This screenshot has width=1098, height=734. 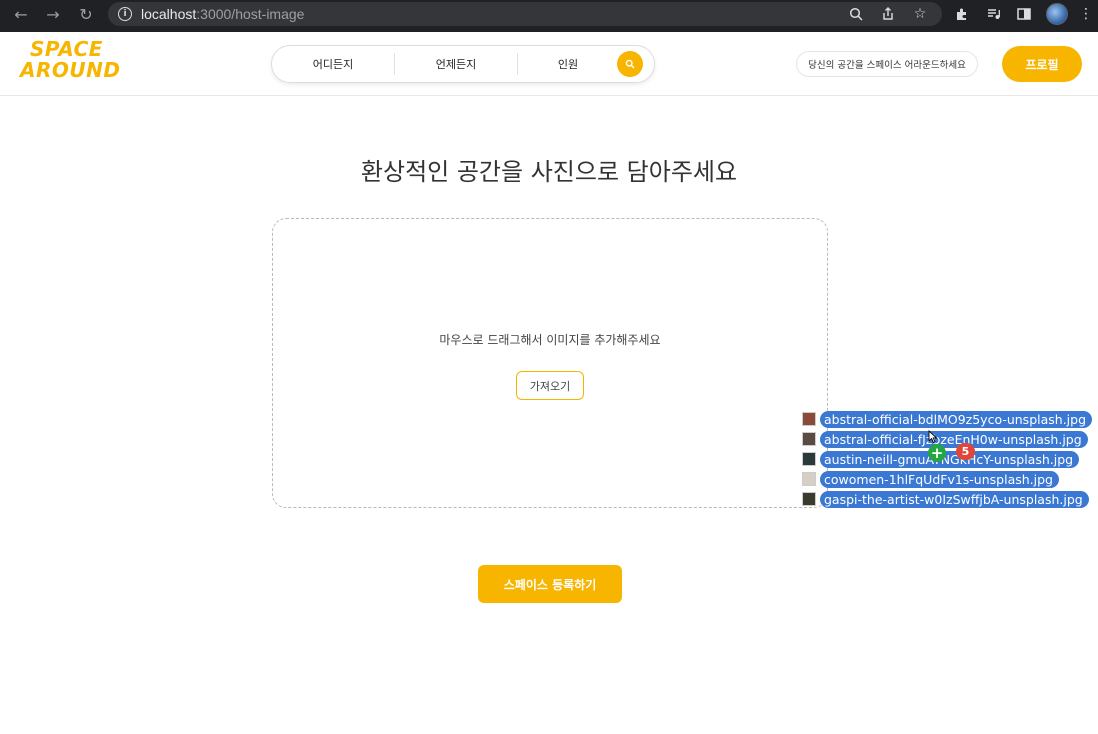 What do you see at coordinates (550, 340) in the screenshot?
I see `dropzone-hint: 마우스로 드래그해서 이미지를 추가해주세요` at bounding box center [550, 340].